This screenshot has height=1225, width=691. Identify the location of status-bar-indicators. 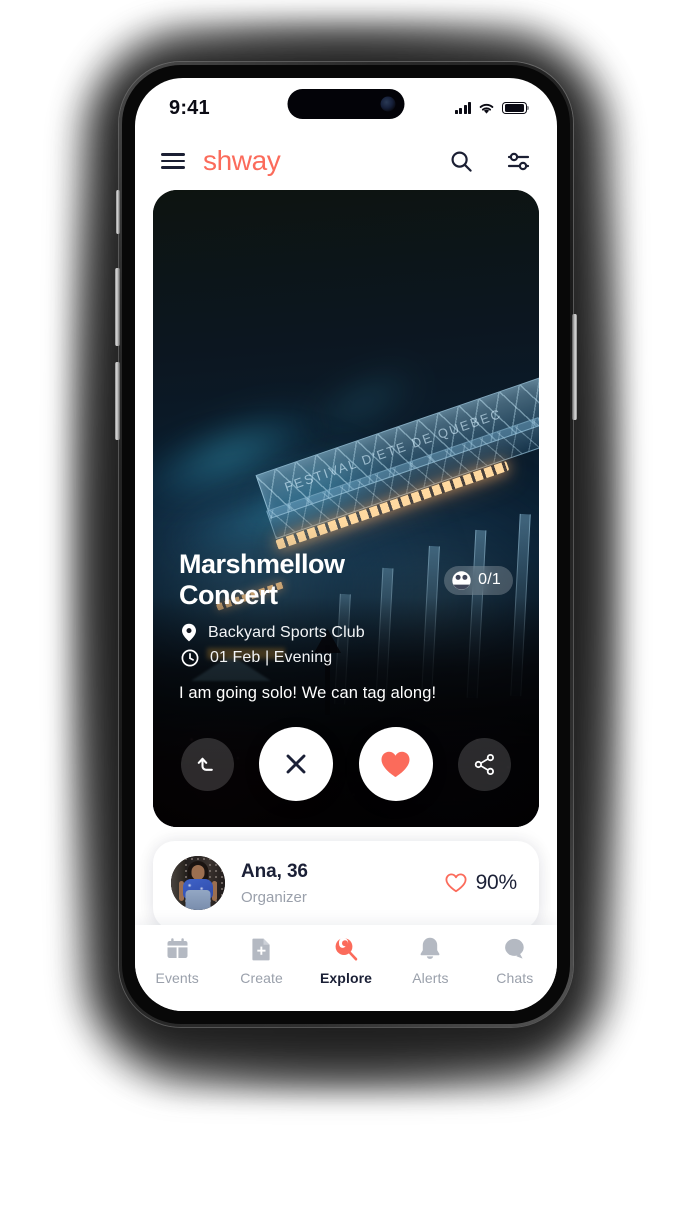
(492, 105).